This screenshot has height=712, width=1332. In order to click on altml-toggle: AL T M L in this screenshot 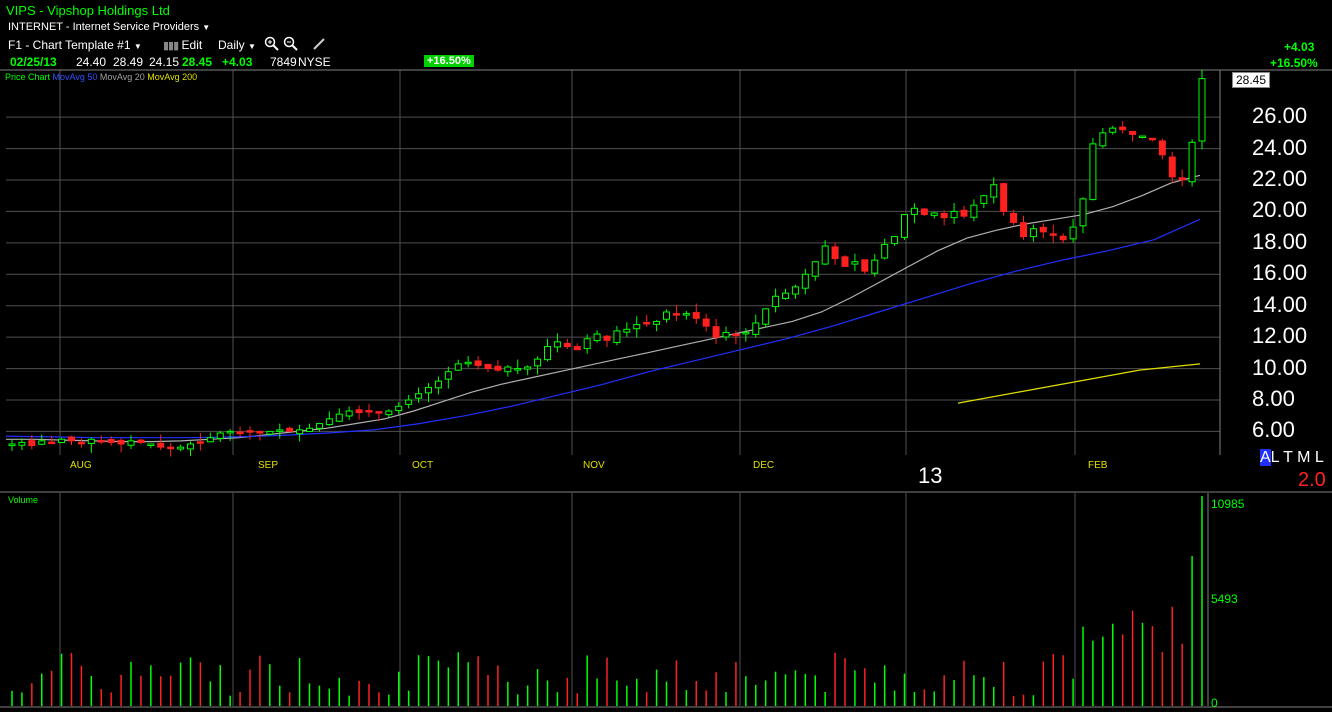, I will do `click(1292, 458)`.